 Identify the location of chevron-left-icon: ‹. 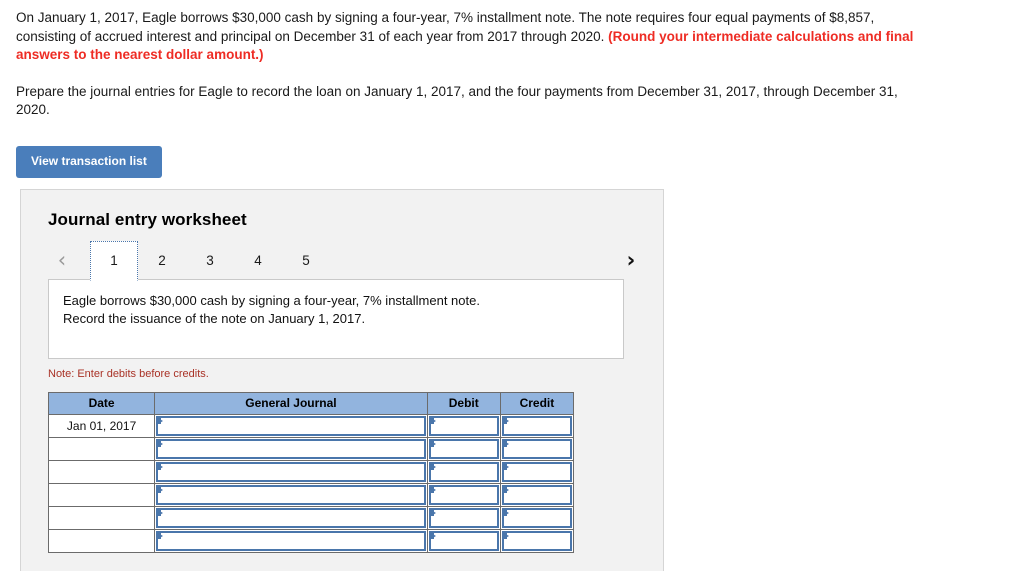
(62, 260).